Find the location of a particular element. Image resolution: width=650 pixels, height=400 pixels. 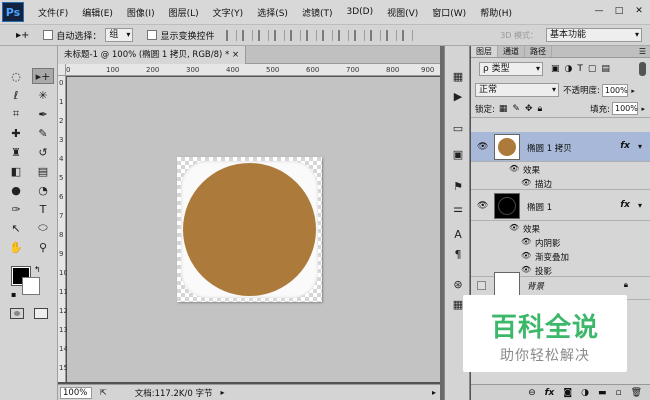

dodge-tool-icon: ◔ is located at coordinates (43, 190).